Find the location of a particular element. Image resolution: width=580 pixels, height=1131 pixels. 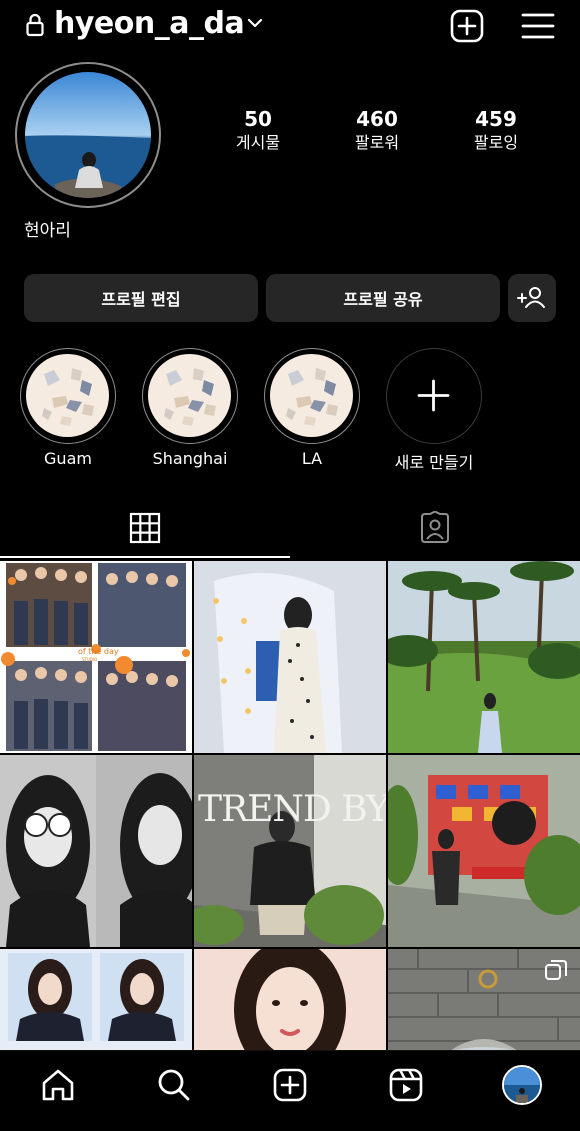

post-thumbnail: of the day STUDIO is located at coordinates (96, 657).